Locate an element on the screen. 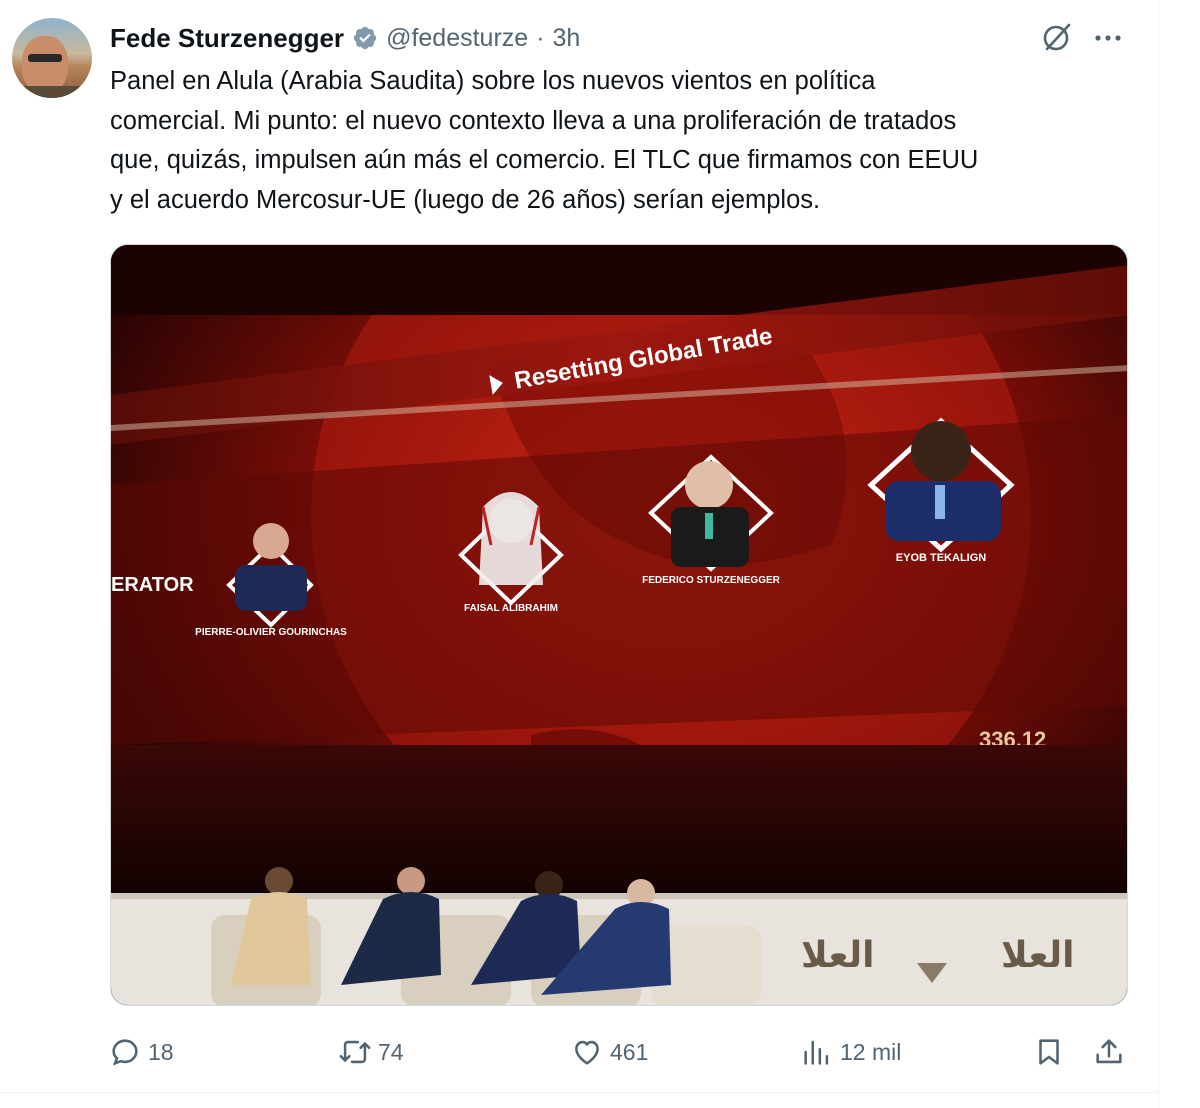  reply-icon is located at coordinates (125, 1052).